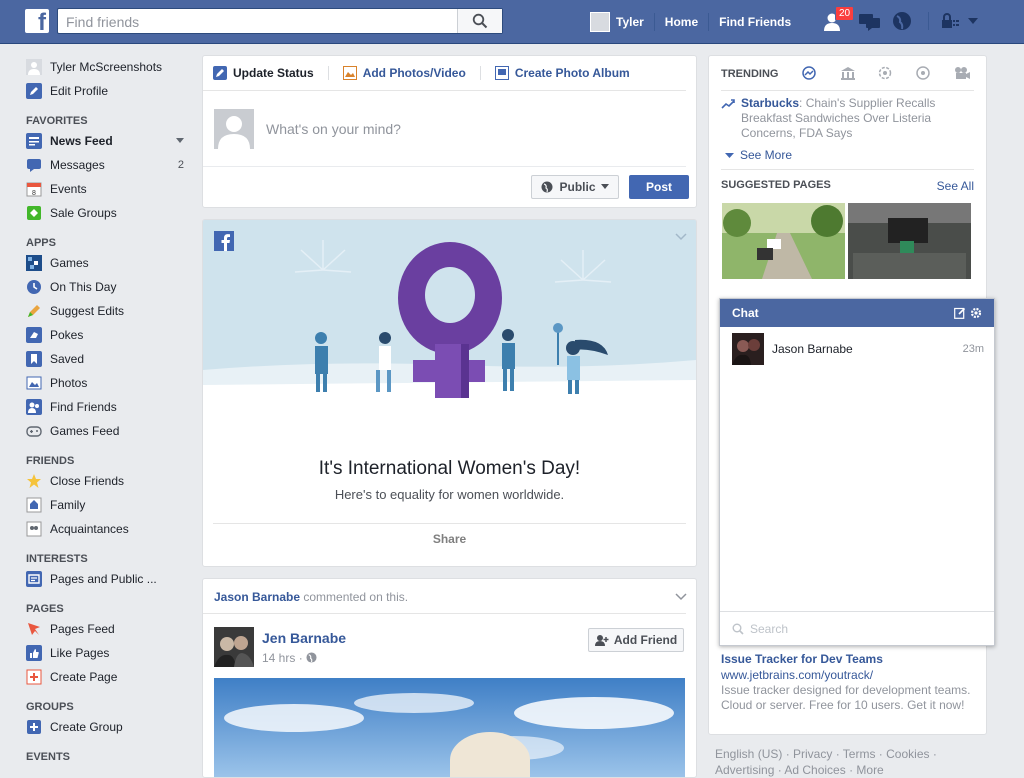 This screenshot has height=778, width=1024. I want to click on sidebar-profile-name: Tyler McScreenshots, so click(106, 67).